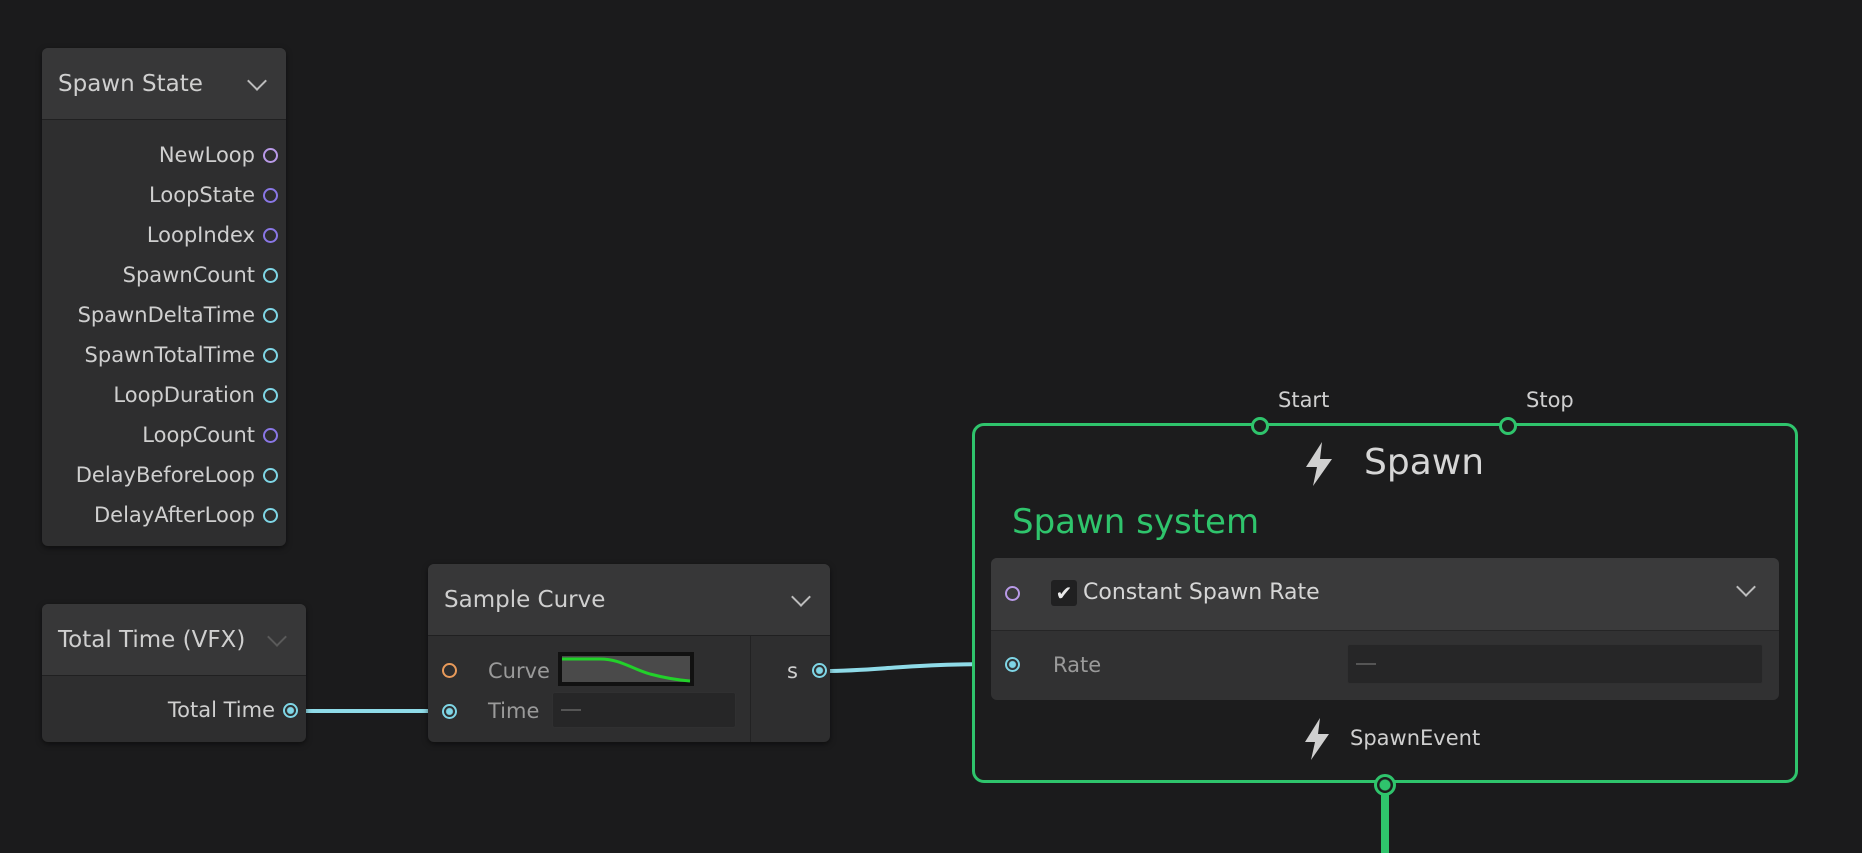 The height and width of the screenshot is (853, 1862). Describe the element at coordinates (188, 275) in the screenshot. I see `spawn-state-output-label: SpawnCount` at that location.